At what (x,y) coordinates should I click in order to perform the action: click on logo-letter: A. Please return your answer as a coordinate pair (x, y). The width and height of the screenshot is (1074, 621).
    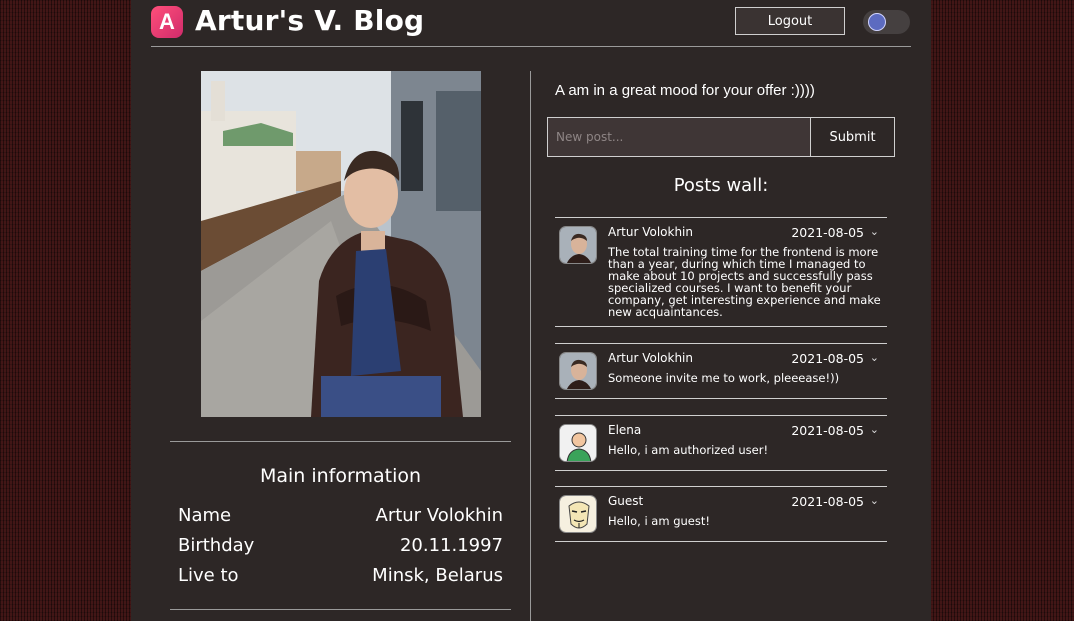
    Looking at the image, I should click on (167, 21).